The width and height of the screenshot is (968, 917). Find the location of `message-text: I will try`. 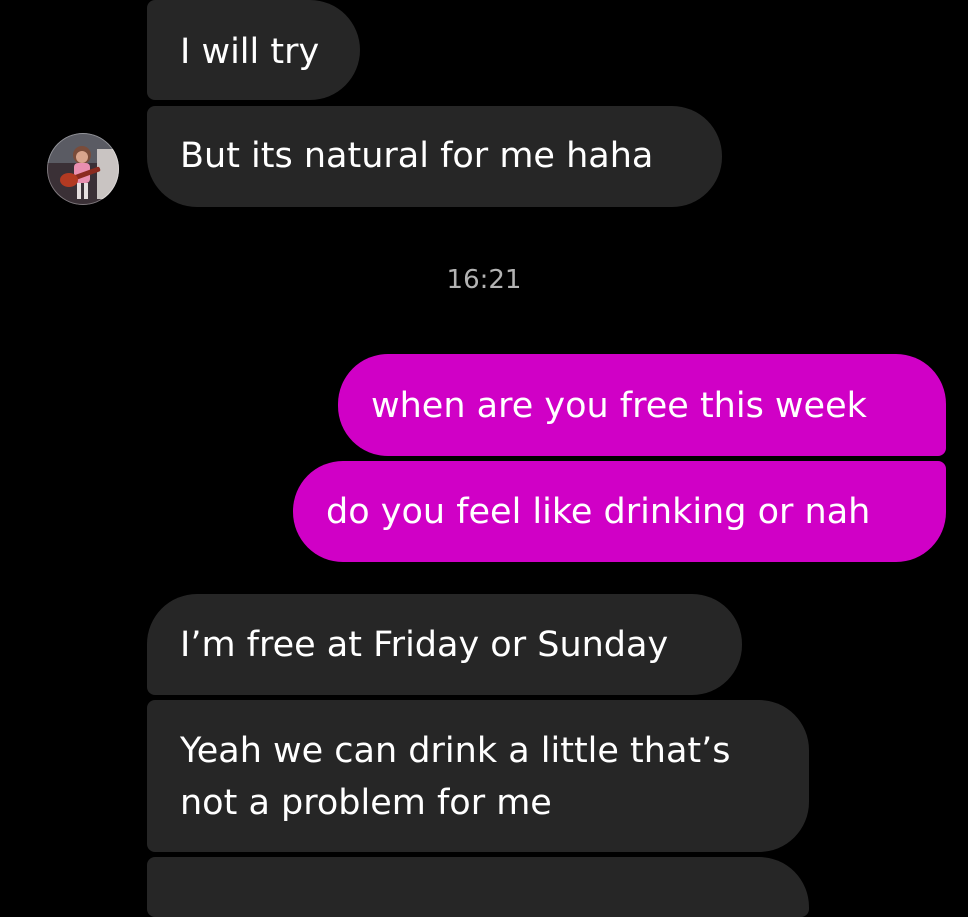

message-text: I will try is located at coordinates (250, 52).